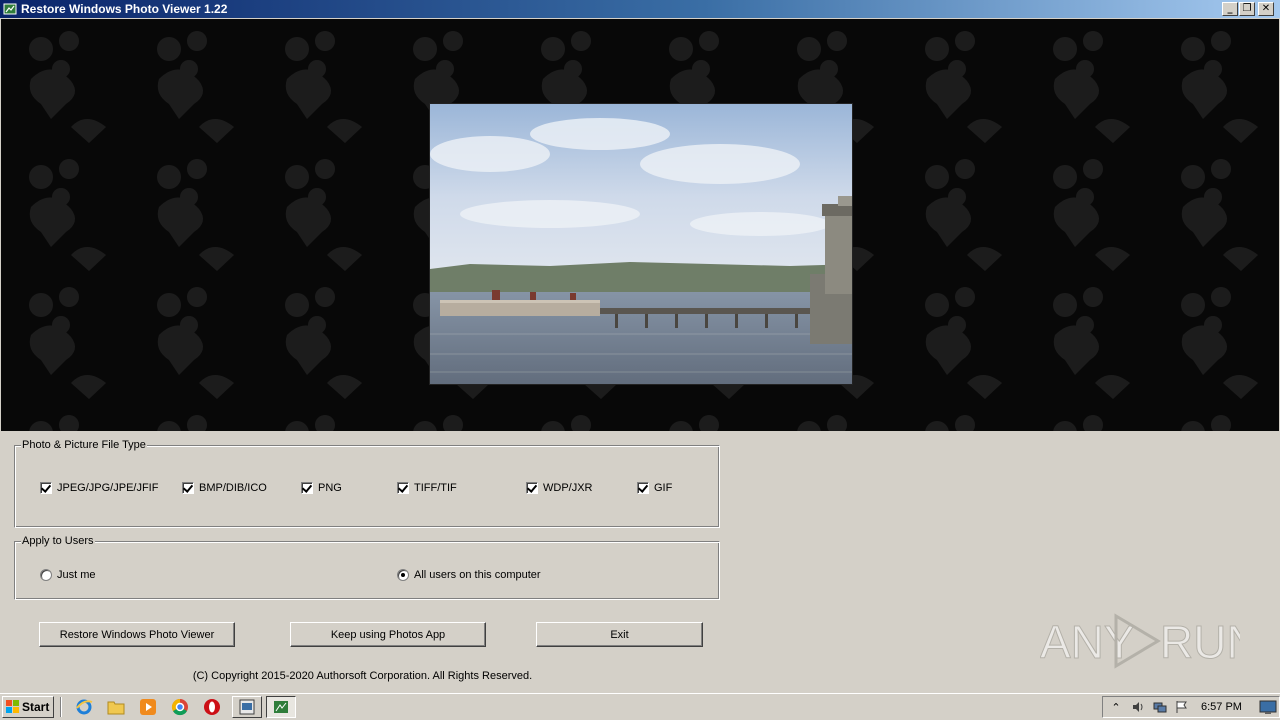  What do you see at coordinates (663, 488) in the screenshot?
I see `checkbox-gif-label: GIF` at bounding box center [663, 488].